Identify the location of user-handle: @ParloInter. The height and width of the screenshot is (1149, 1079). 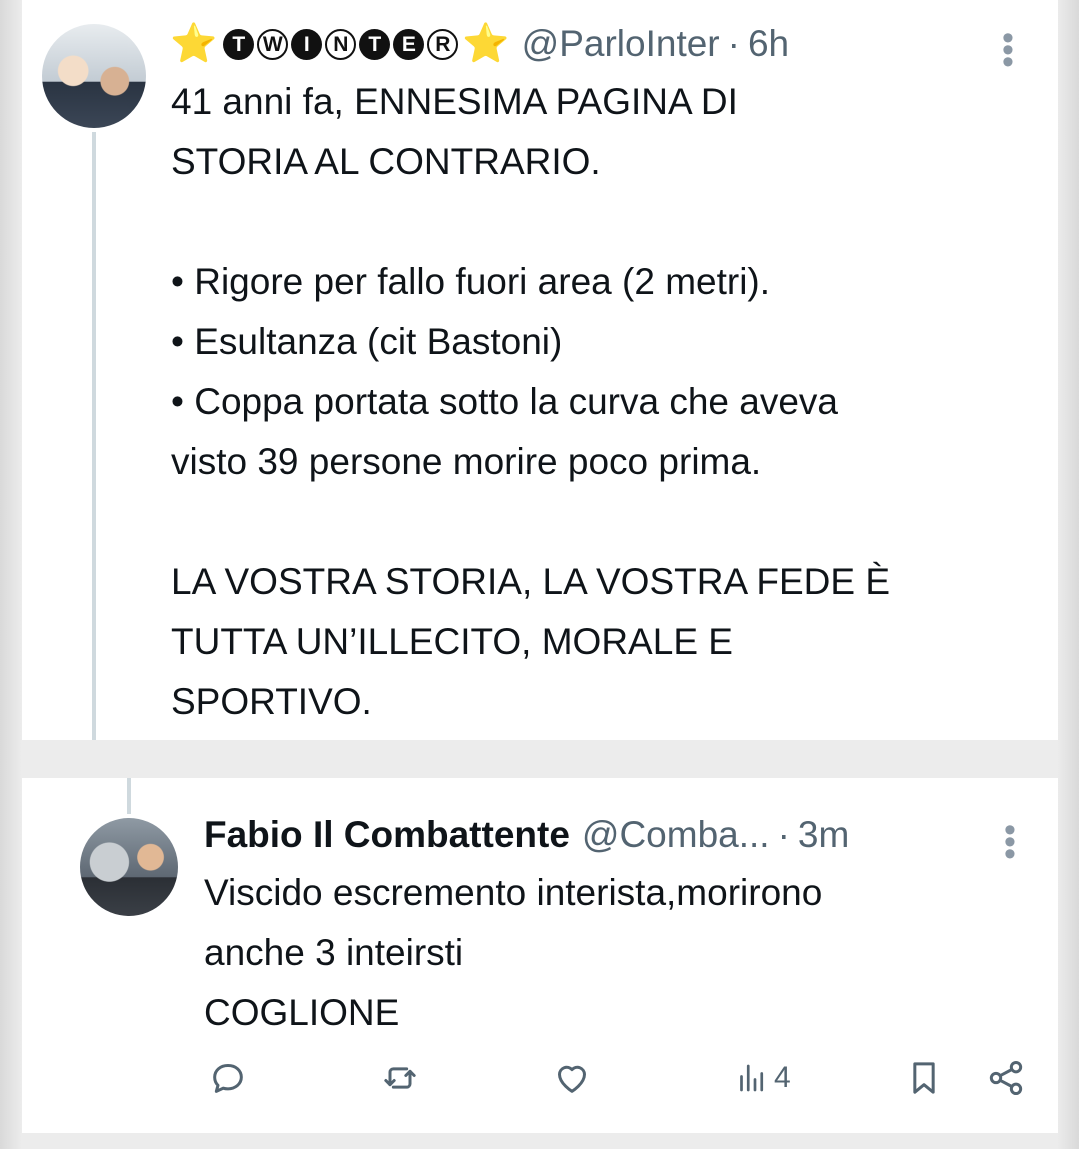
(621, 44).